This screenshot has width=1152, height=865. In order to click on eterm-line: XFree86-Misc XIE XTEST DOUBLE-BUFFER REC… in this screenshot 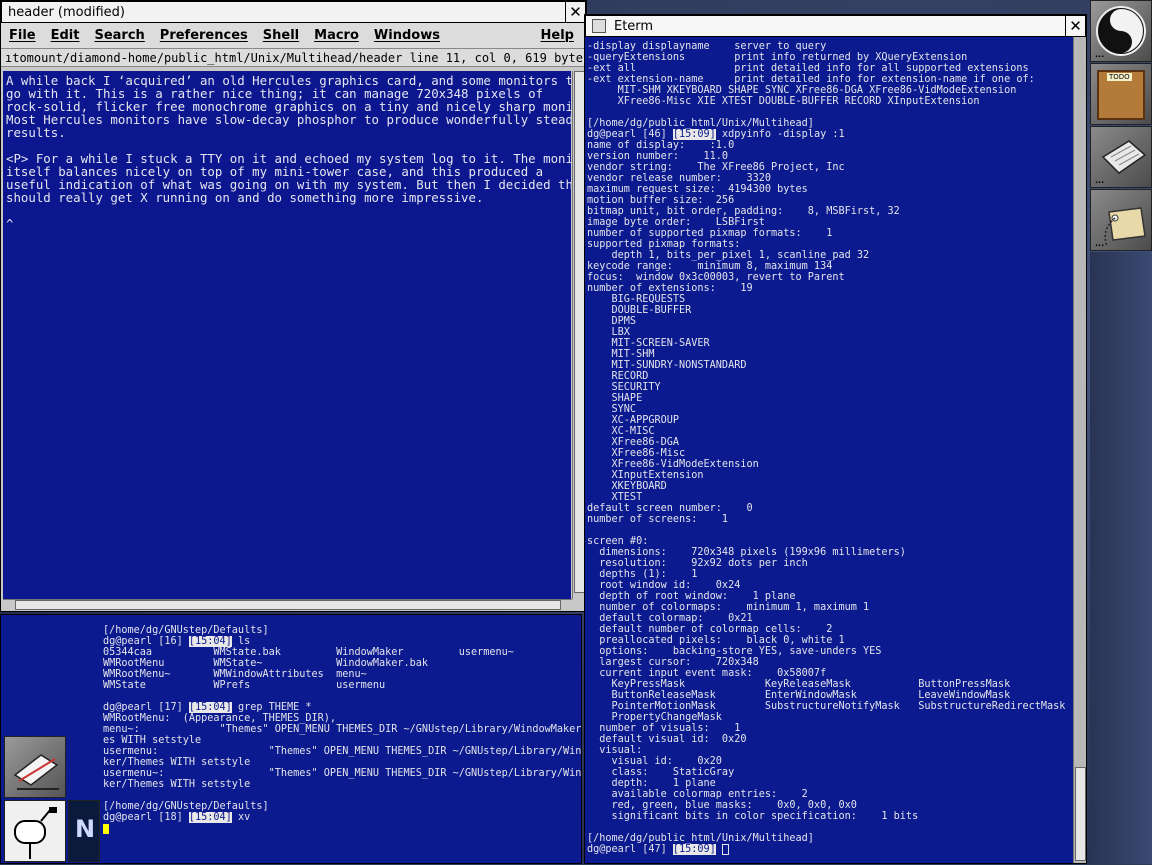, I will do `click(783, 101)`.